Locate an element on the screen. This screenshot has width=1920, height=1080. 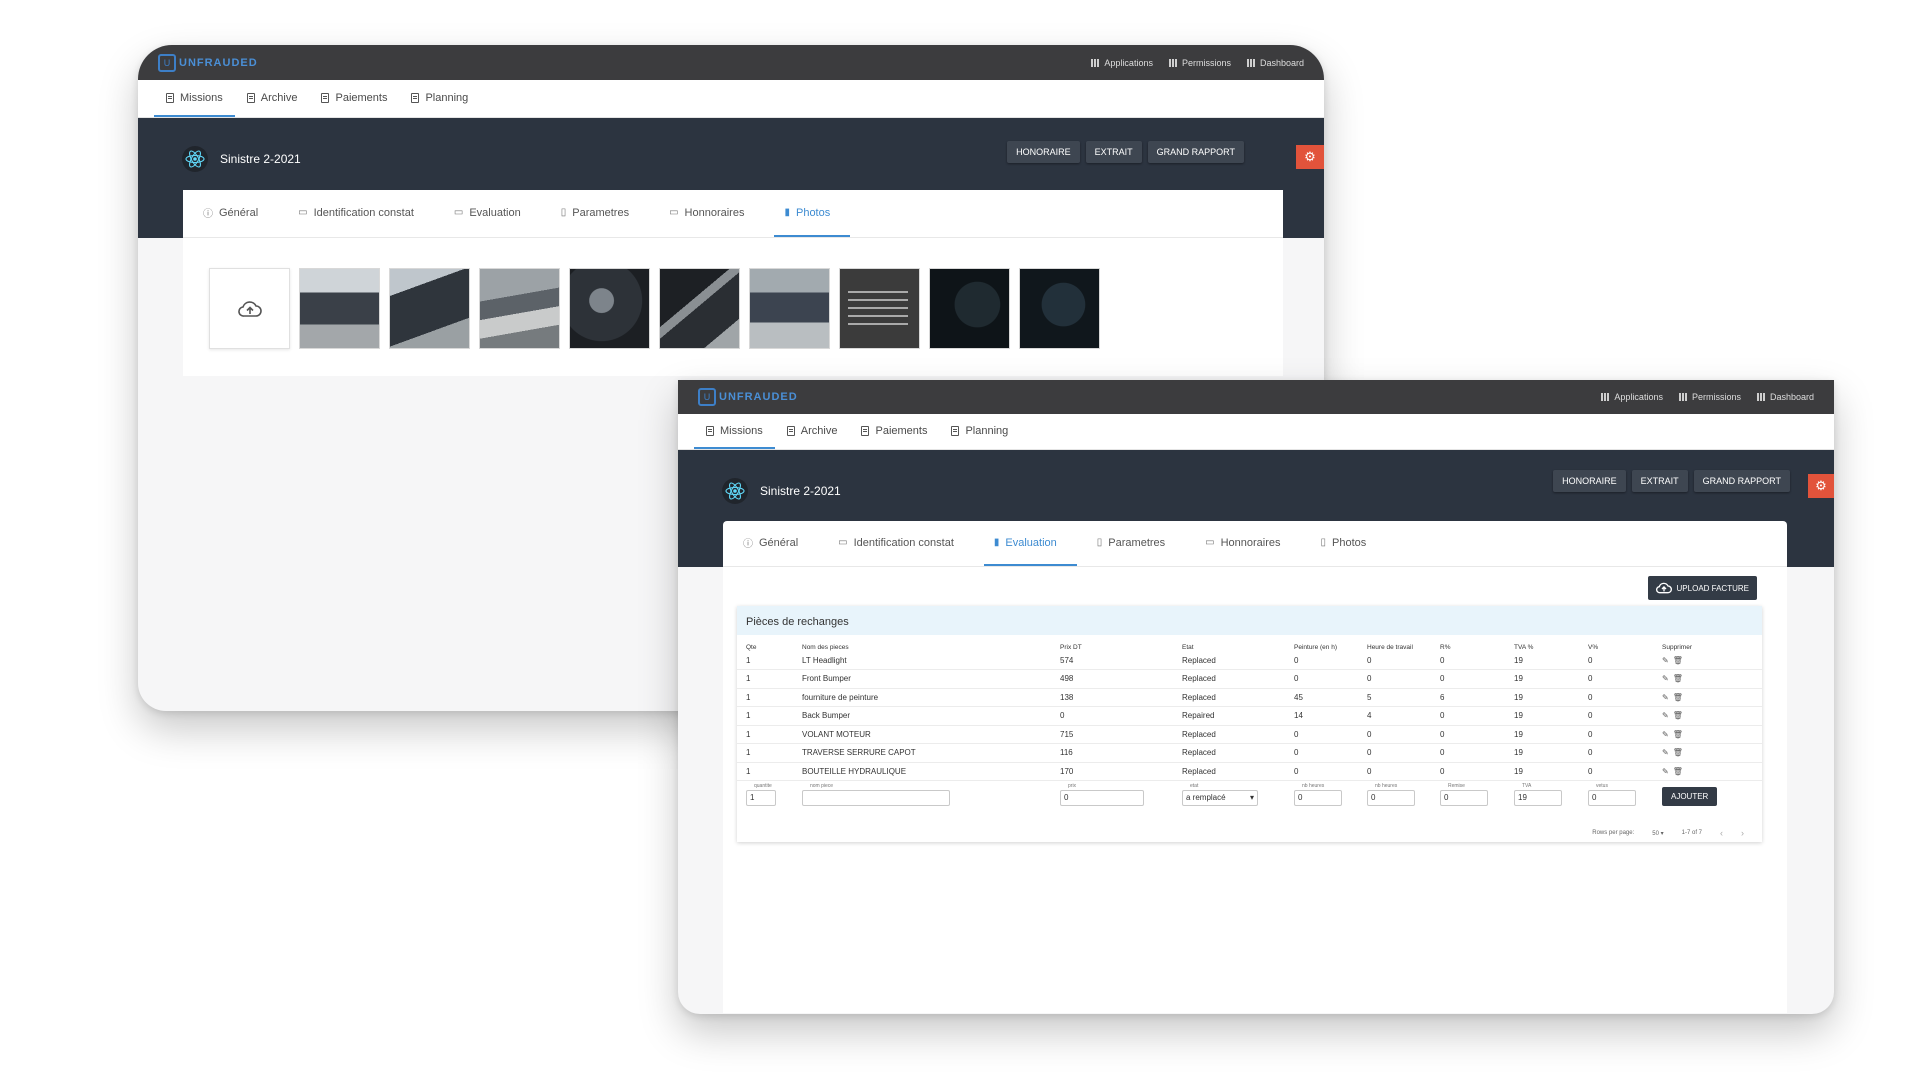
info-icon: ⓘ is located at coordinates (748, 544).